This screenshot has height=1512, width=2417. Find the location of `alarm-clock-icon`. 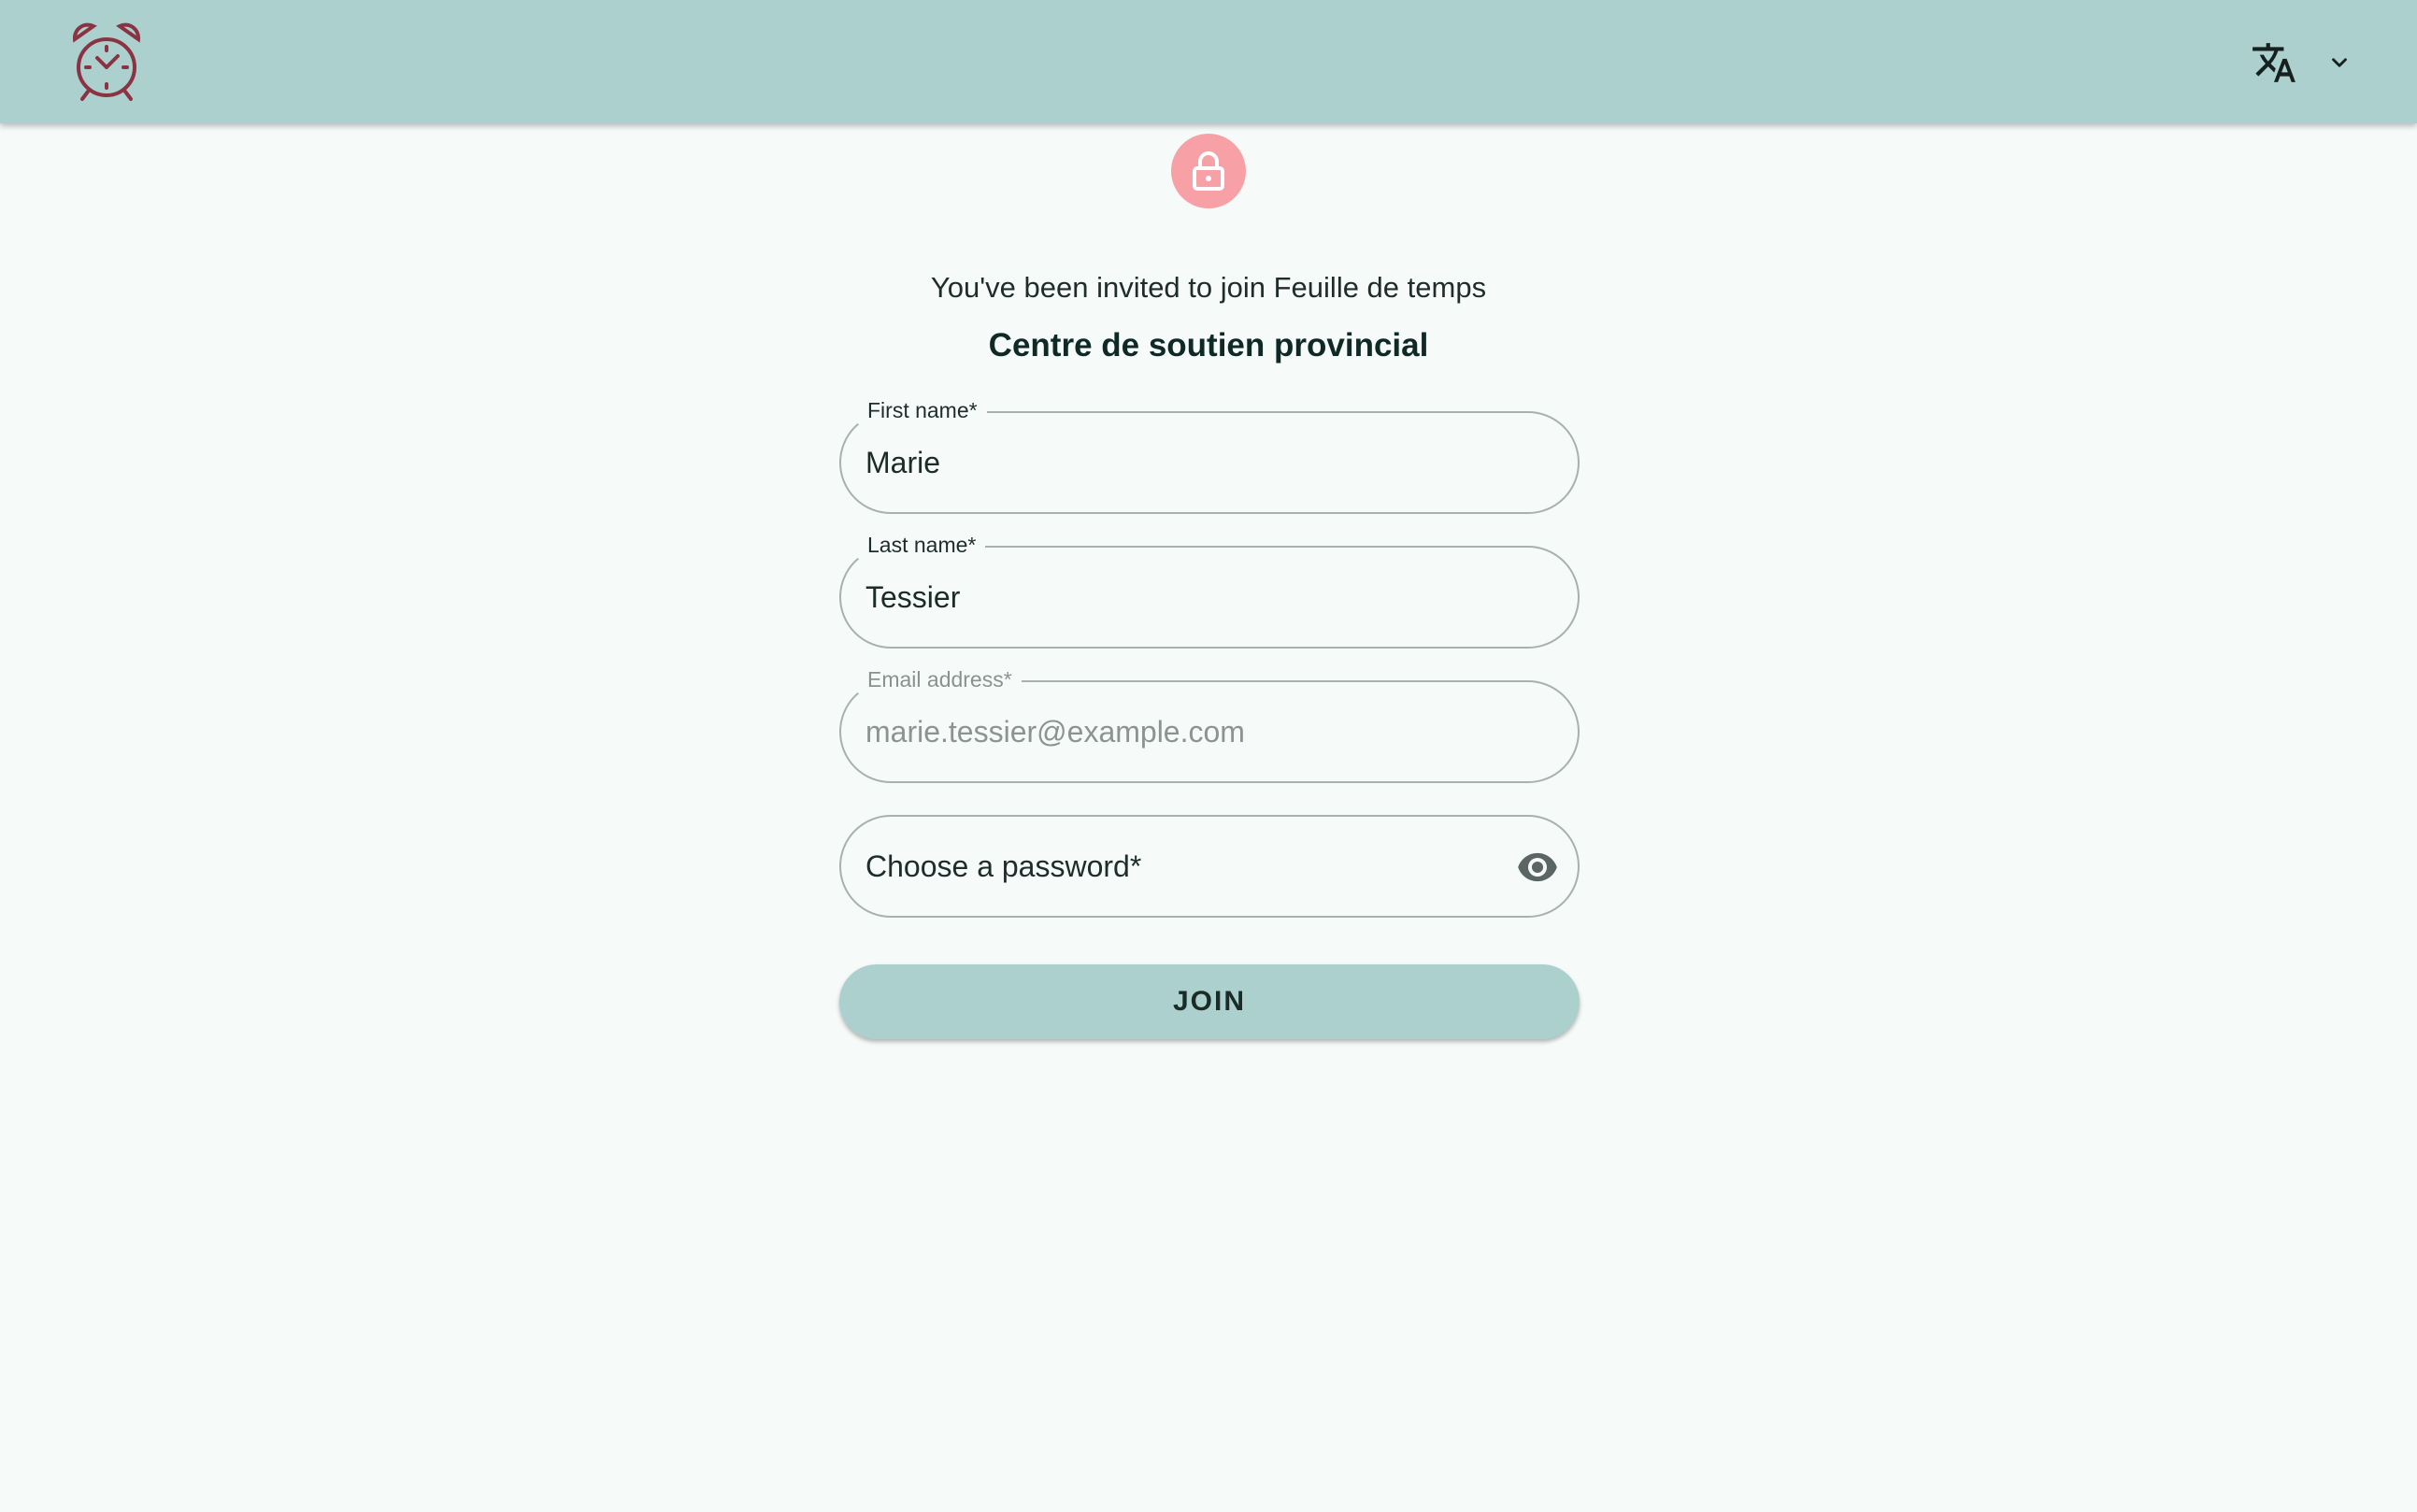

alarm-clock-icon is located at coordinates (107, 62).